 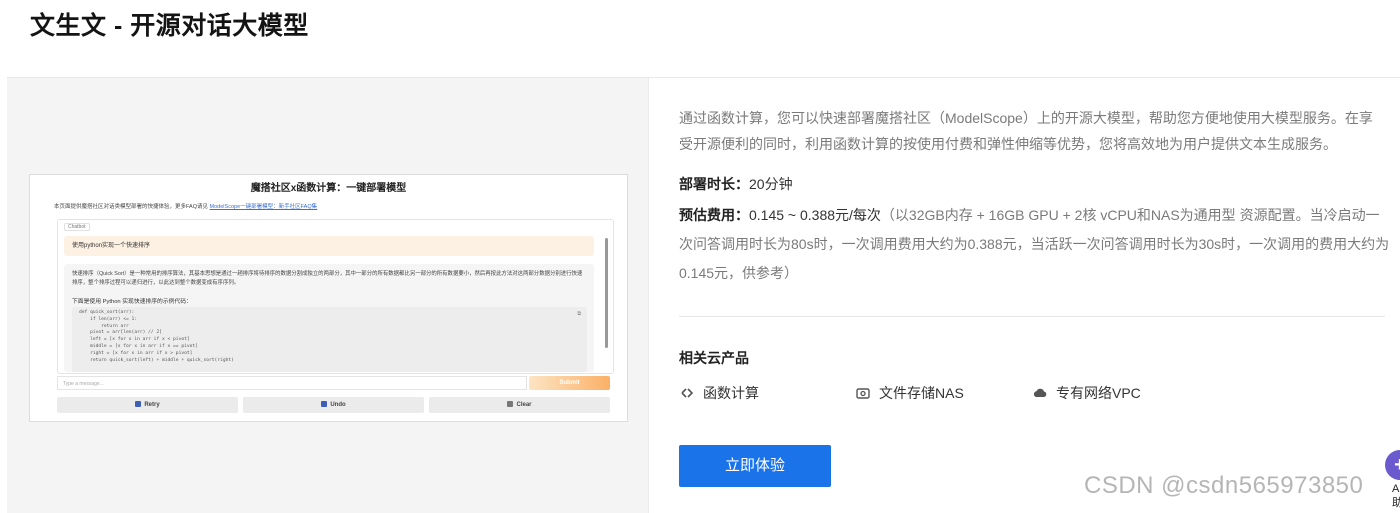 What do you see at coordinates (687, 393) in the screenshot?
I see `function-compute-icon` at bounding box center [687, 393].